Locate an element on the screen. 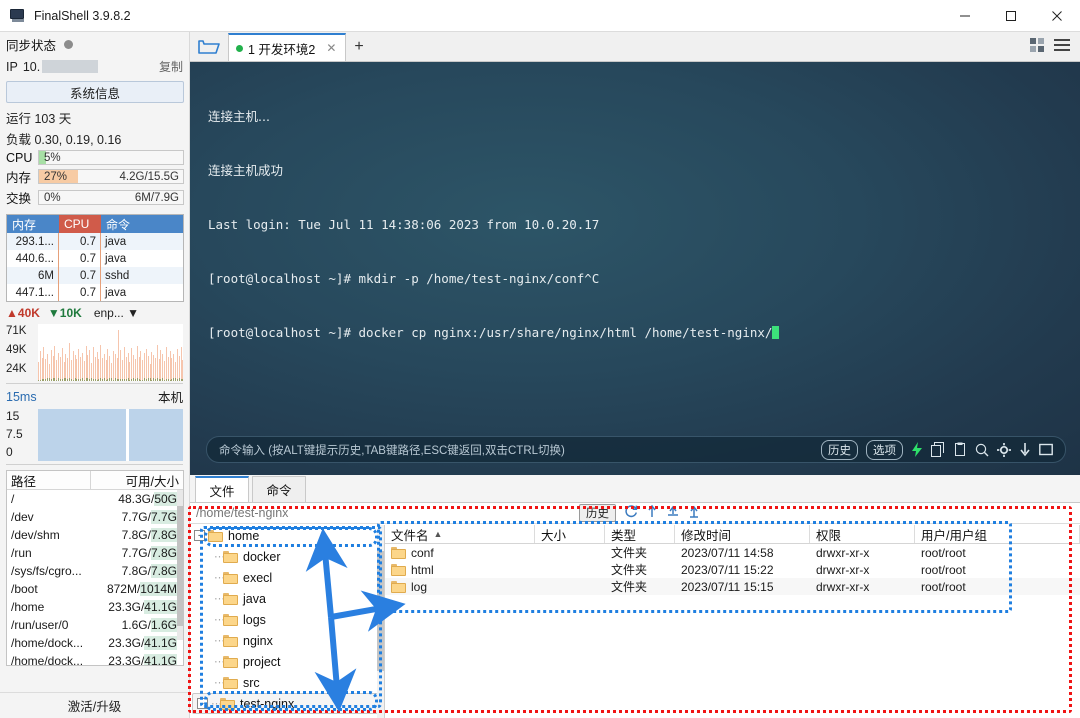 The height and width of the screenshot is (718, 1080). disk-col-size: 可用/大小 is located at coordinates (137, 480).